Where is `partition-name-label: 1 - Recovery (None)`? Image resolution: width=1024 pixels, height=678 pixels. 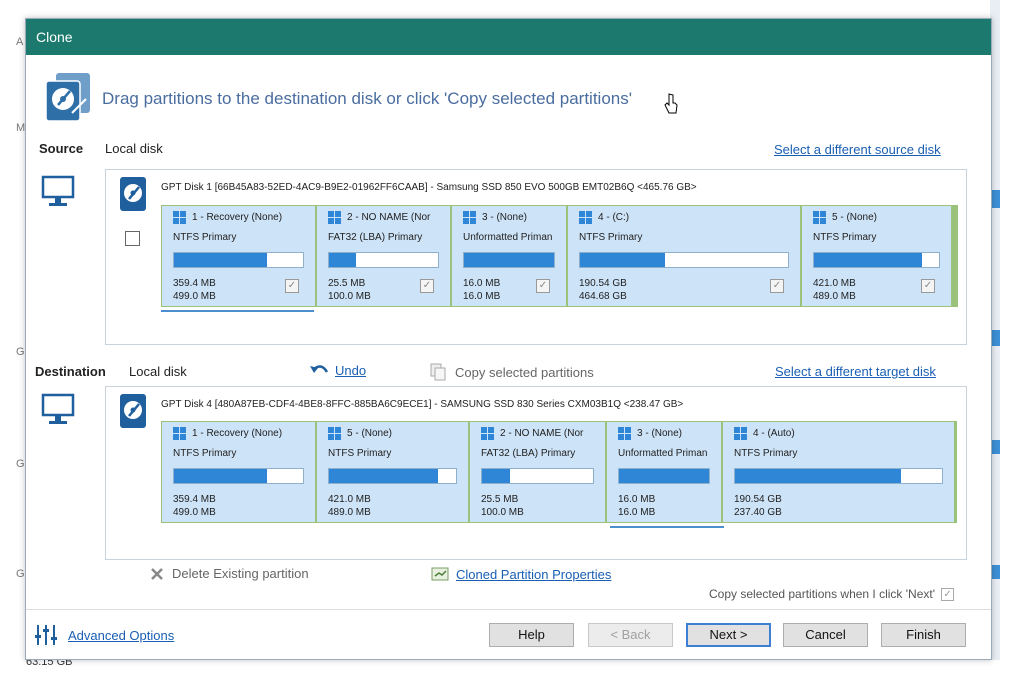 partition-name-label: 1 - Recovery (None) is located at coordinates (237, 217).